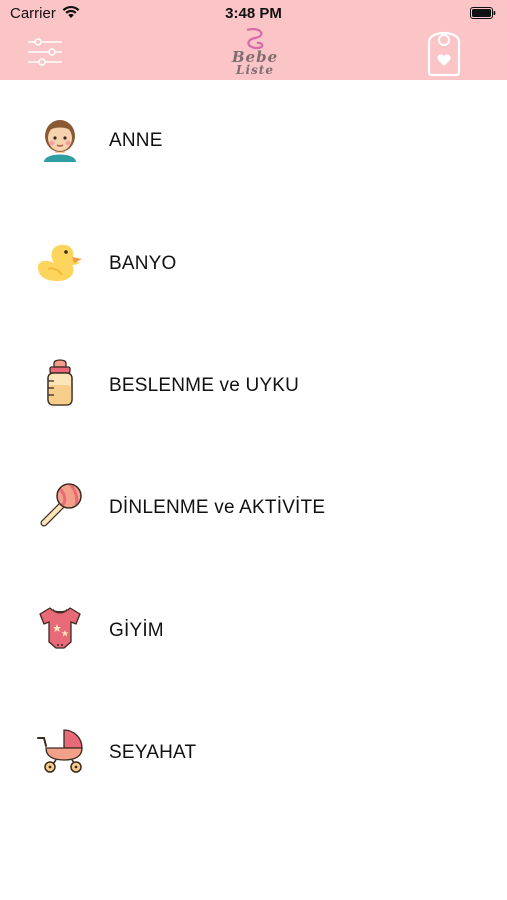 This screenshot has width=507, height=900. Describe the element at coordinates (204, 385) in the screenshot. I see `category-label: BESLENME ve UYKU` at that location.